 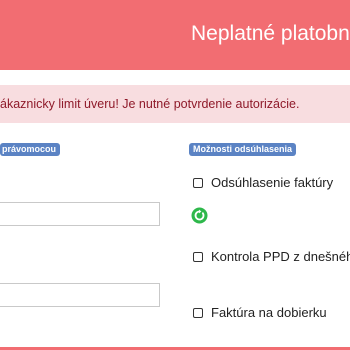 What do you see at coordinates (269, 312) in the screenshot?
I see `cod-invoice-label: Faktúra na dobierku` at bounding box center [269, 312].